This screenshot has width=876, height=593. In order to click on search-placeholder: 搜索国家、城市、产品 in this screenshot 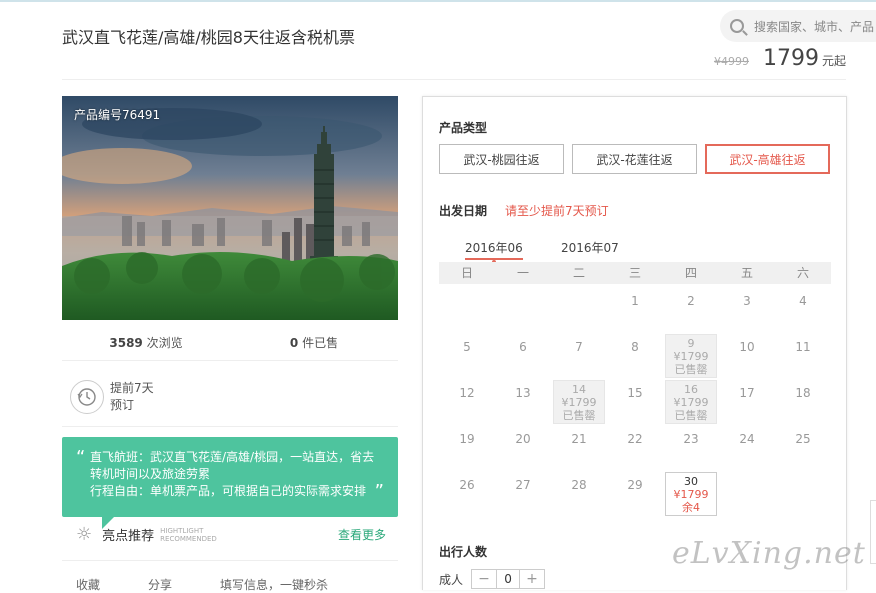, I will do `click(814, 26)`.